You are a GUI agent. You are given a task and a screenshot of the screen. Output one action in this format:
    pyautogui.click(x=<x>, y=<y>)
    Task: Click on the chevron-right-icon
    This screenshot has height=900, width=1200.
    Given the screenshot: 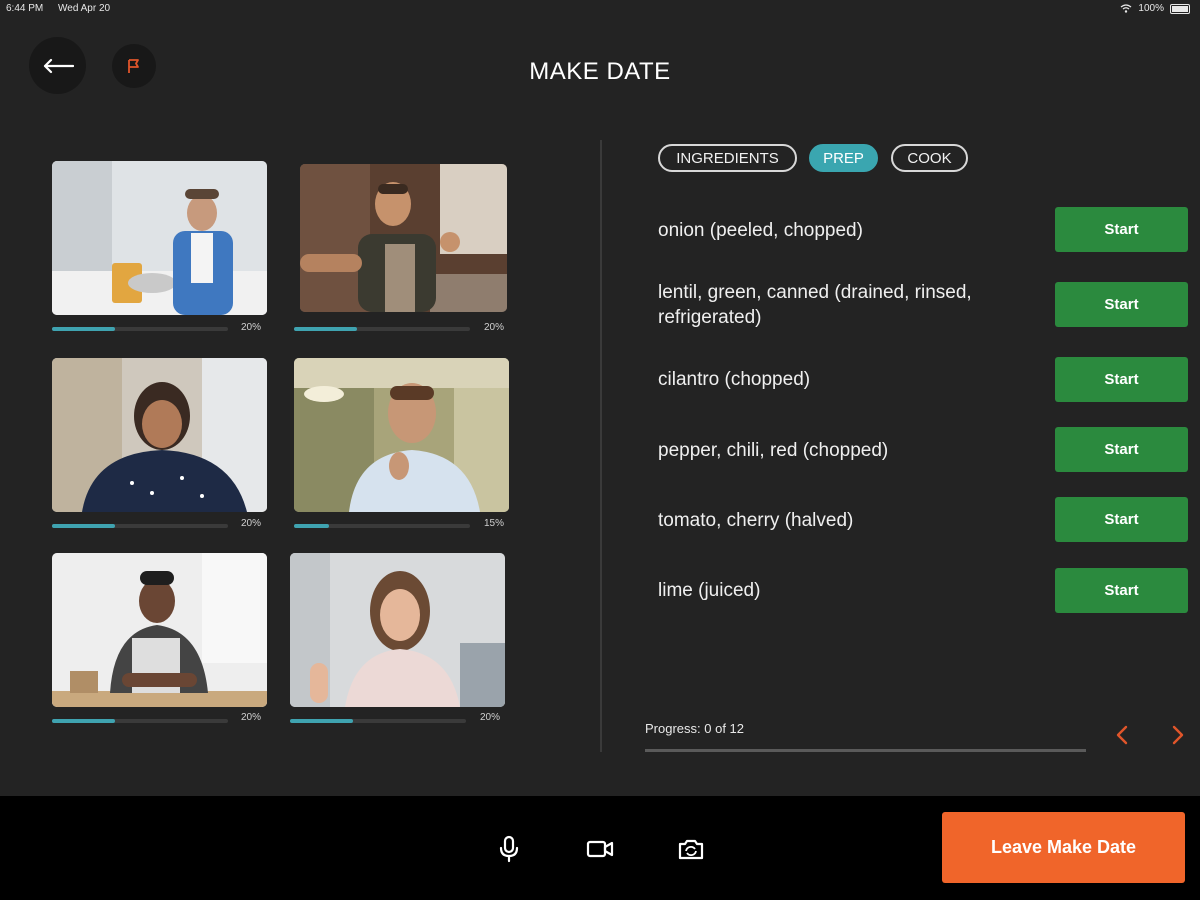 What is the action you would take?
    pyautogui.click(x=1178, y=735)
    